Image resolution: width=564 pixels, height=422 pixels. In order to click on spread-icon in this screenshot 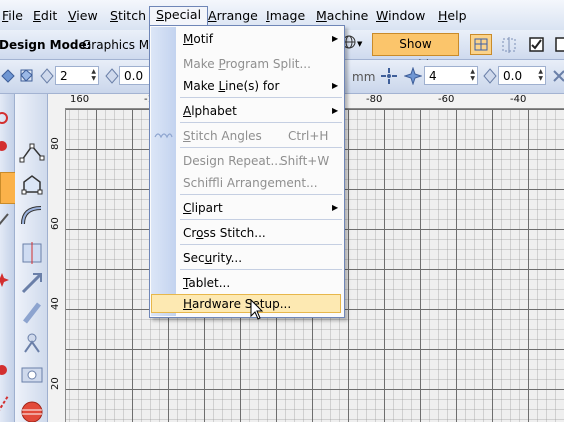, I will do `click(389, 76)`.